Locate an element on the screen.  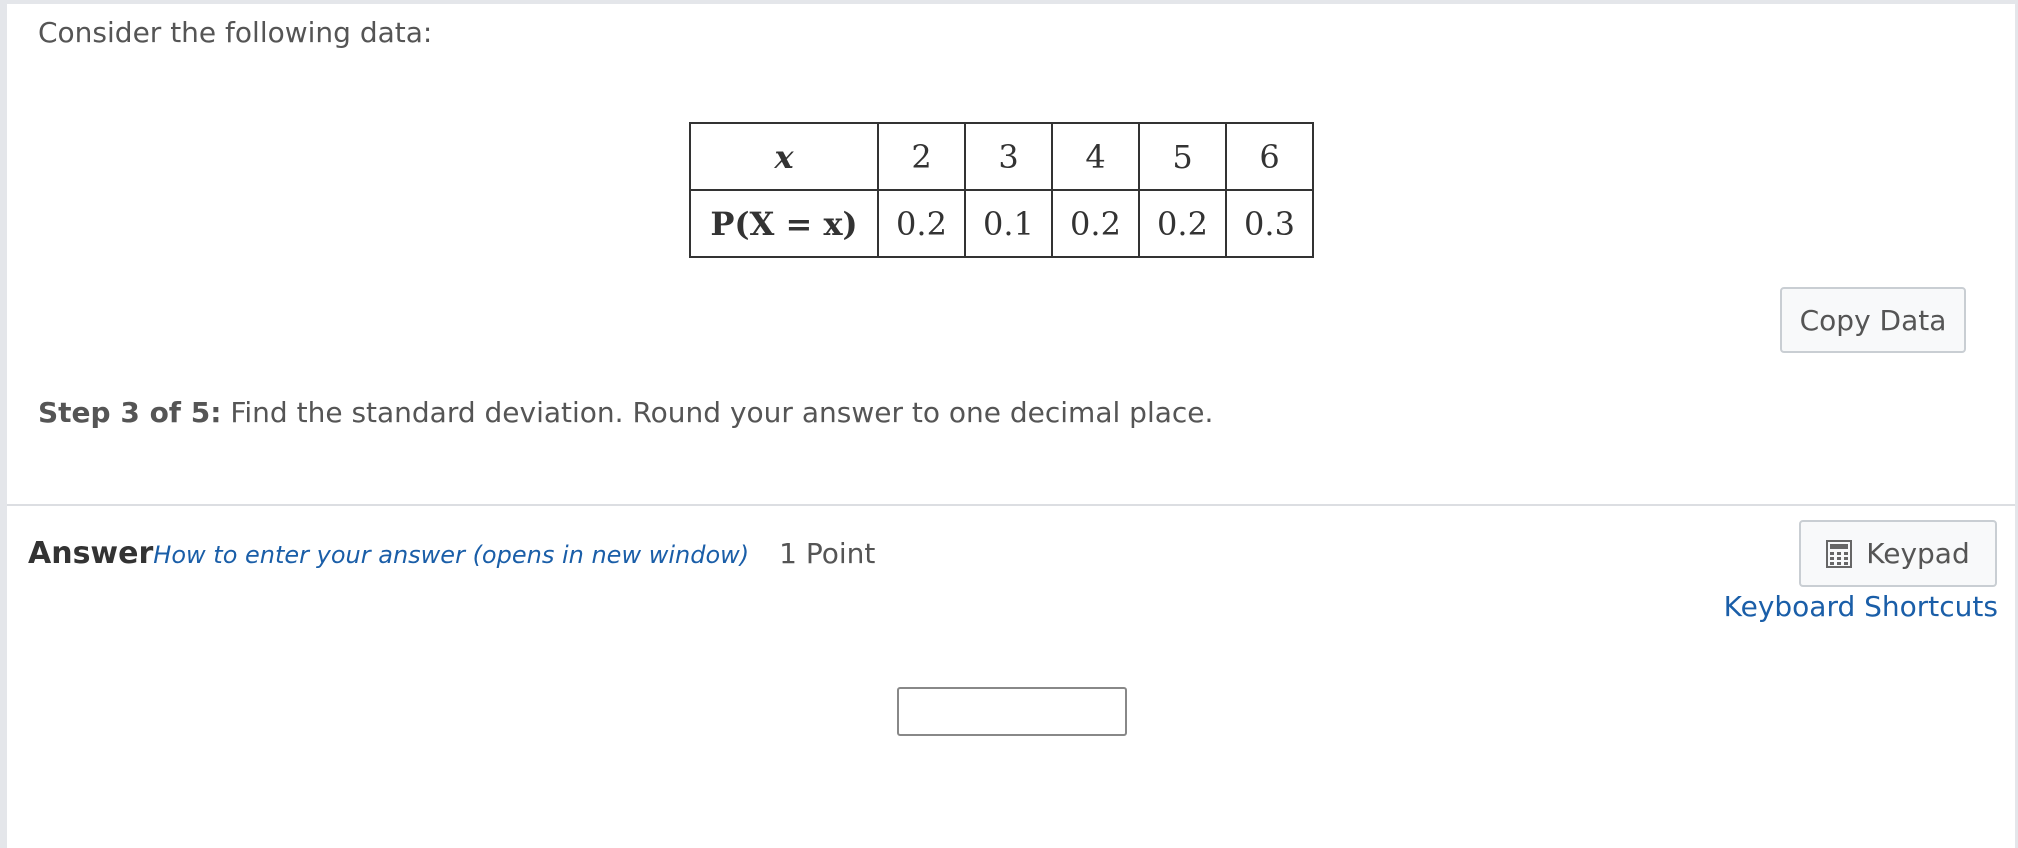
section-divider is located at coordinates (1011, 505).